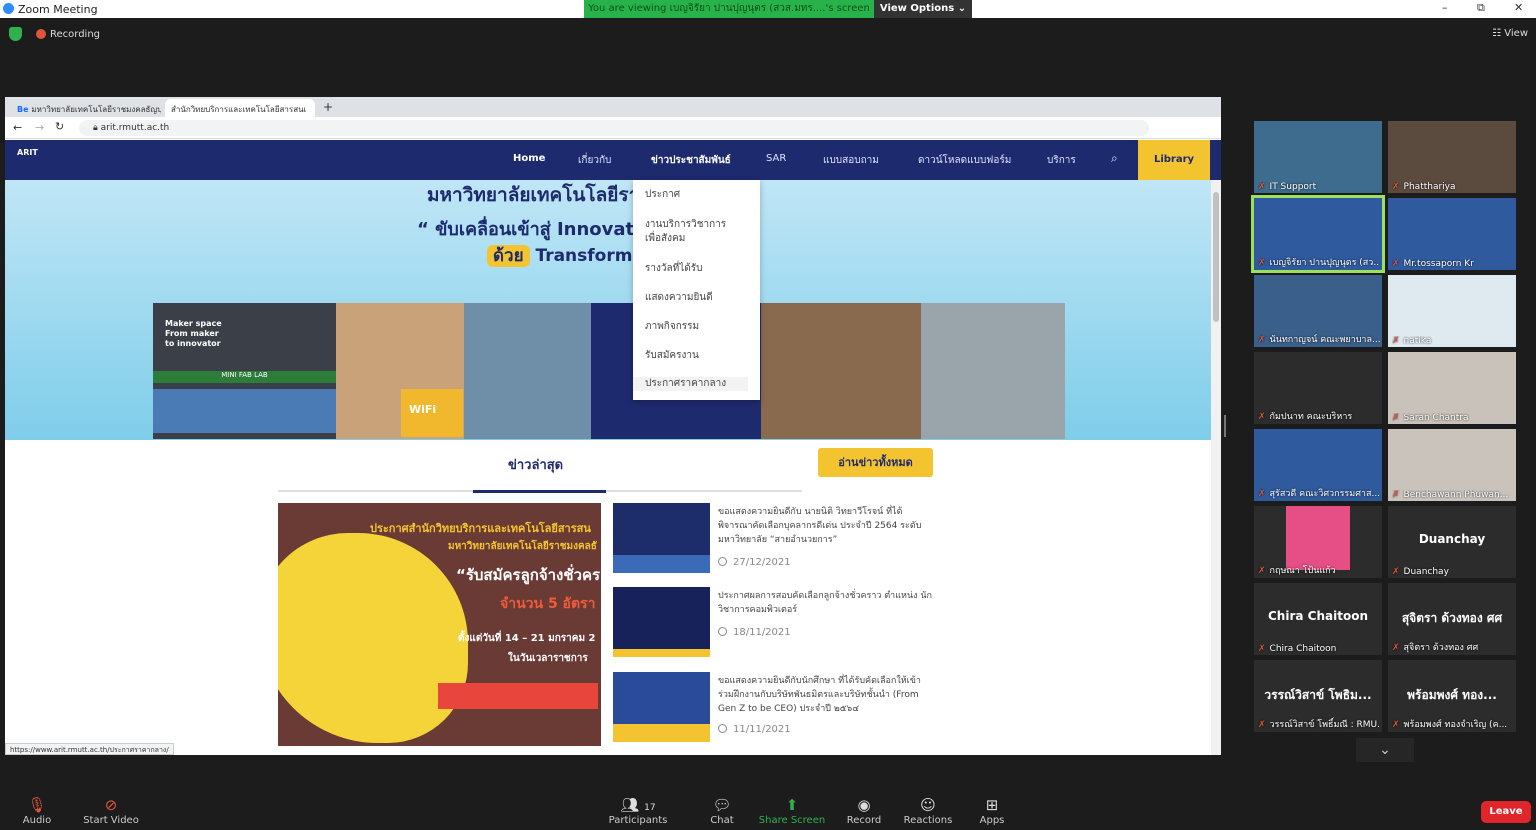  I want to click on poster-line-4: จำนวน 5 อัตรา, so click(548, 604).